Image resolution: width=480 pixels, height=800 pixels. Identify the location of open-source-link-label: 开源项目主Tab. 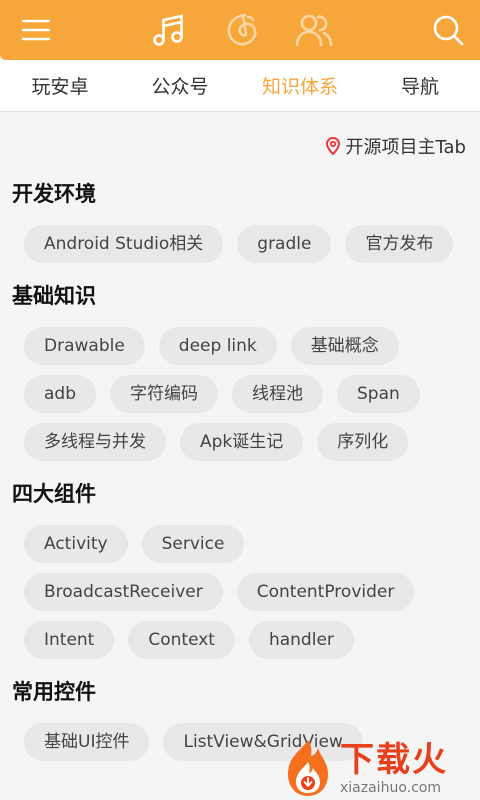
(405, 147).